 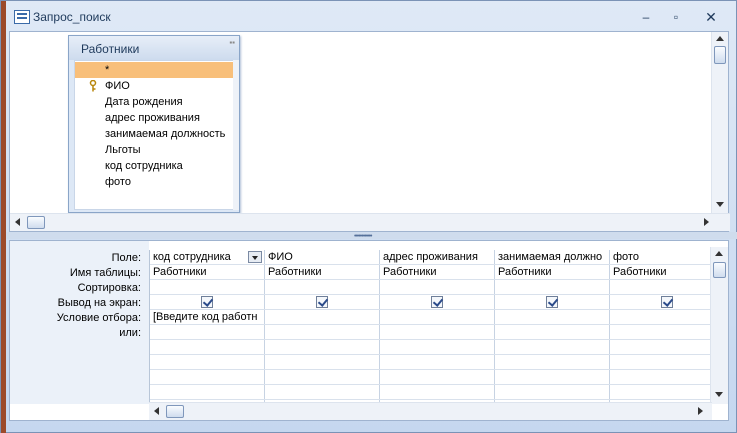 I want to click on upper-horizontal-scrollbar, so click(x=370, y=222).